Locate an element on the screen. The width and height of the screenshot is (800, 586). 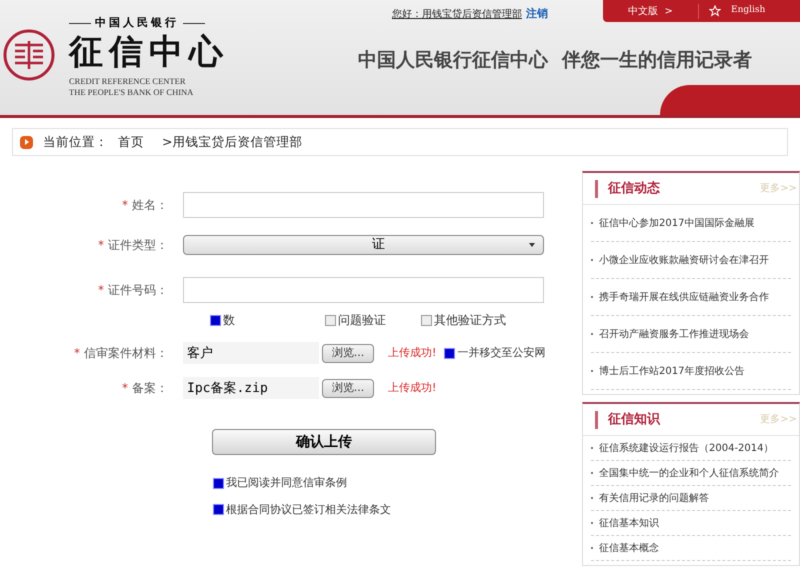
slogan-text: 中国人民银行征信中心 is located at coordinates (453, 60).